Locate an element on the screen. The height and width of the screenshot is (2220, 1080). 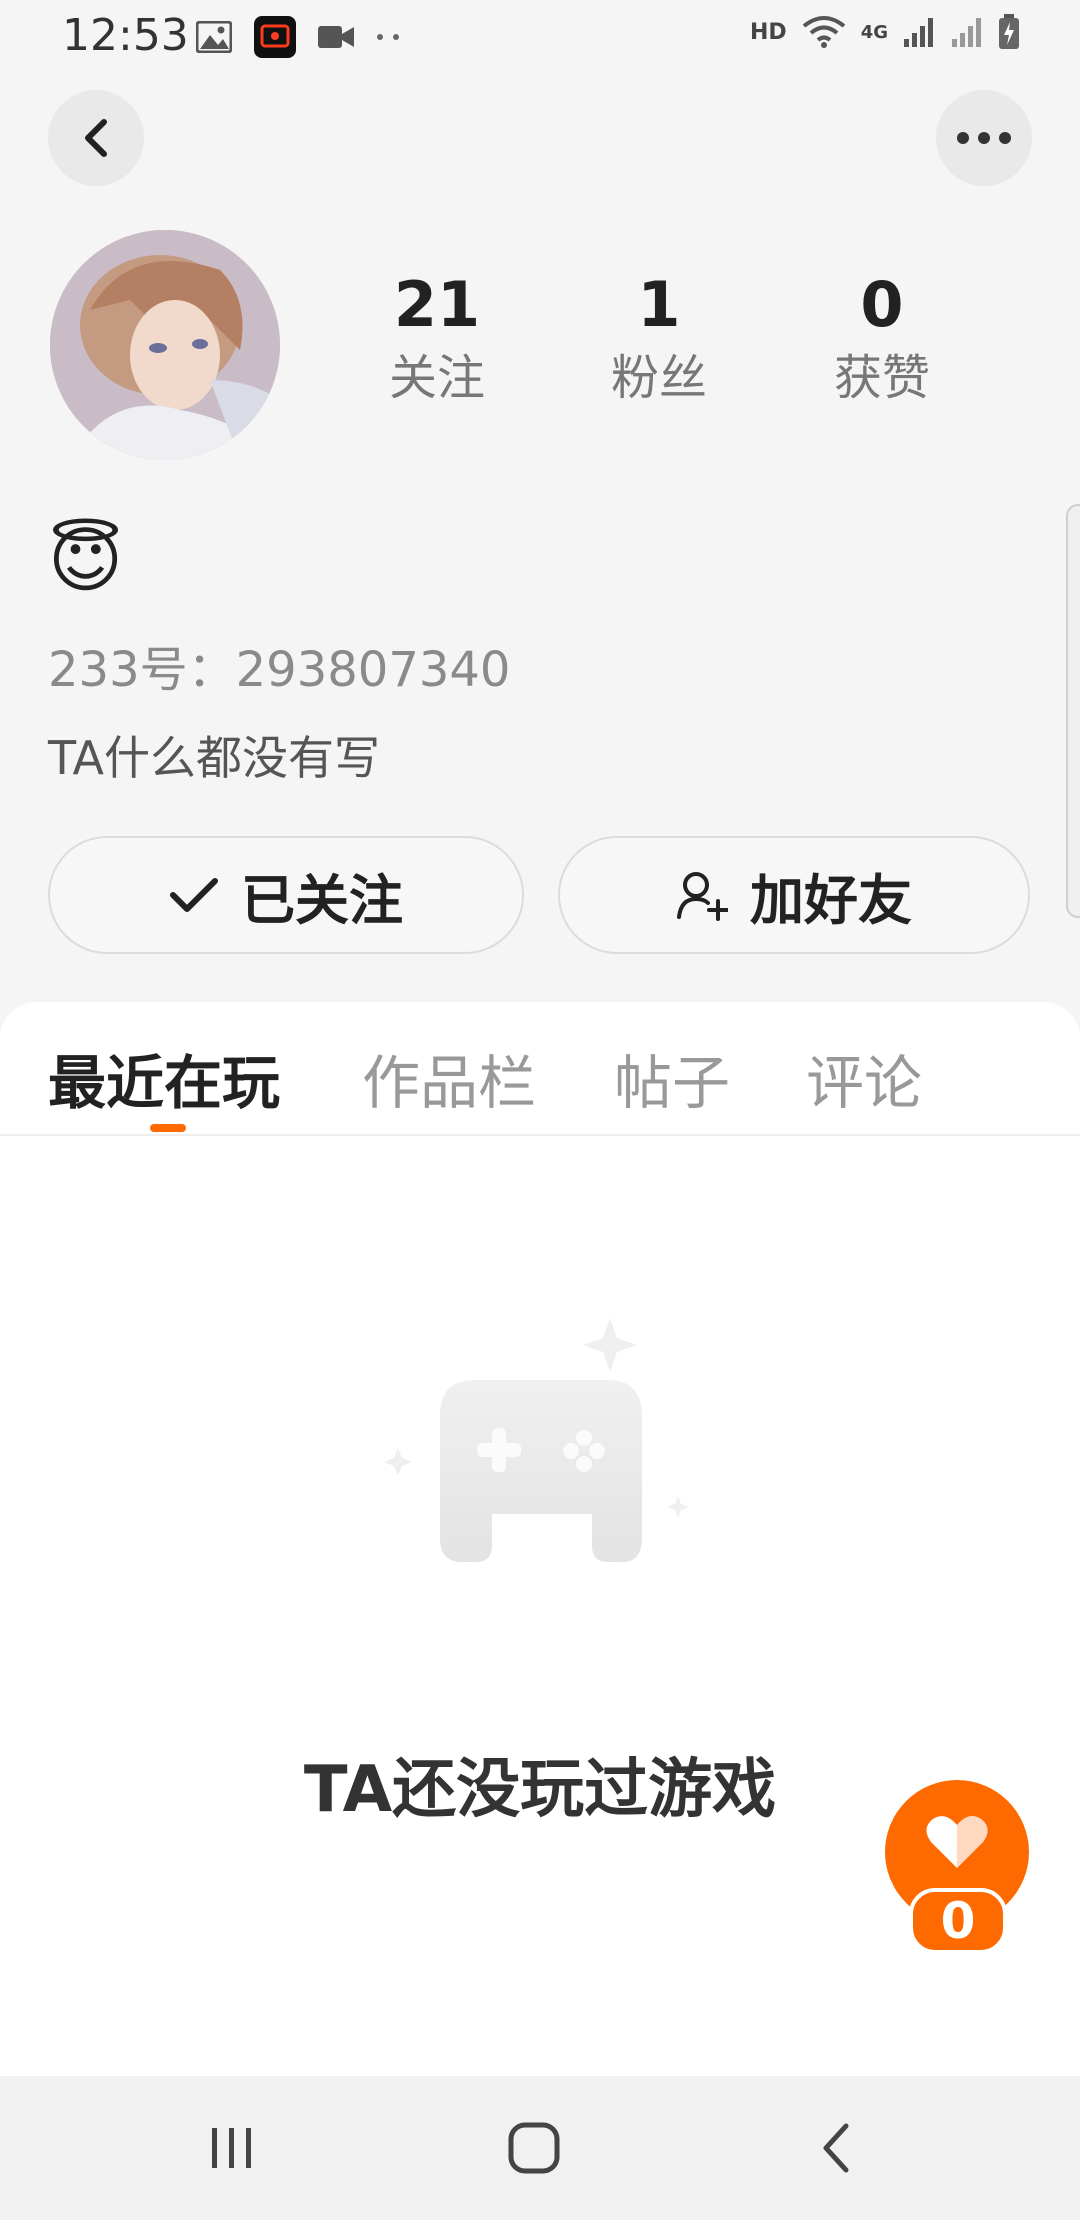
user-bio: TA什么都没有写 is located at coordinates (214, 758).